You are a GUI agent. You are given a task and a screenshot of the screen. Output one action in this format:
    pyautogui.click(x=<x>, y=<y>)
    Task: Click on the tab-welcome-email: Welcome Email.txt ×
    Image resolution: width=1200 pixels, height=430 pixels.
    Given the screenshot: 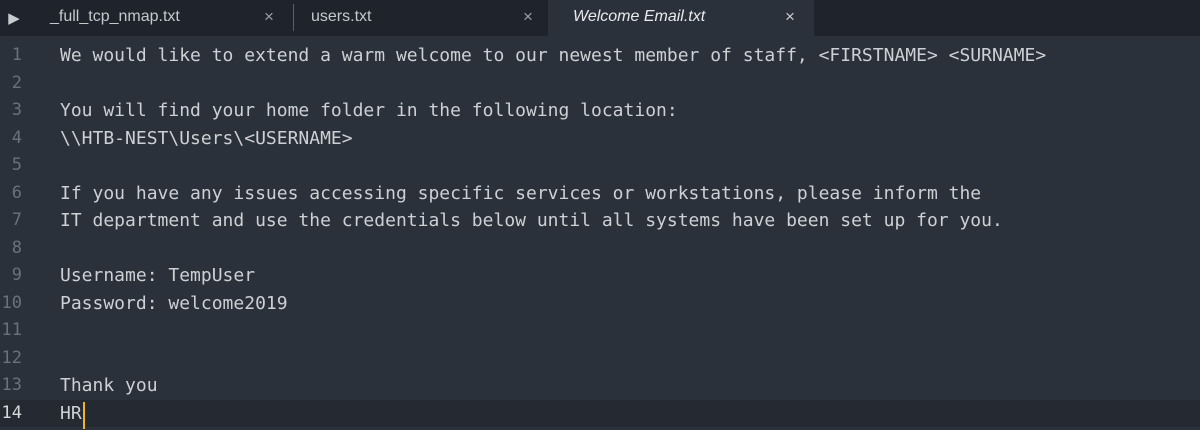 What is the action you would take?
    pyautogui.click(x=681, y=18)
    